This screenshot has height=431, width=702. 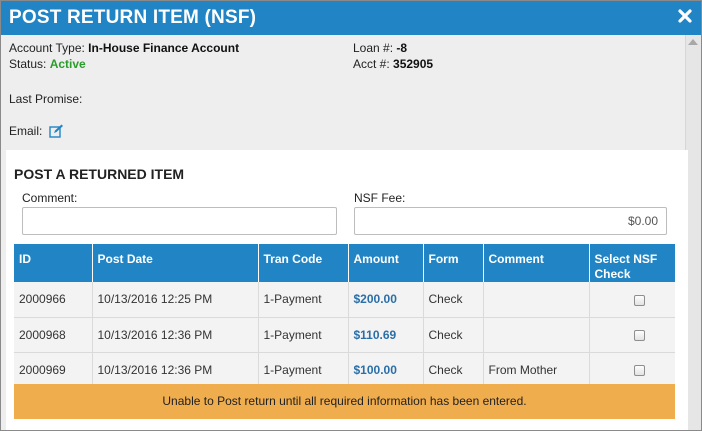 I want to click on header-id: ID, so click(x=53, y=263).